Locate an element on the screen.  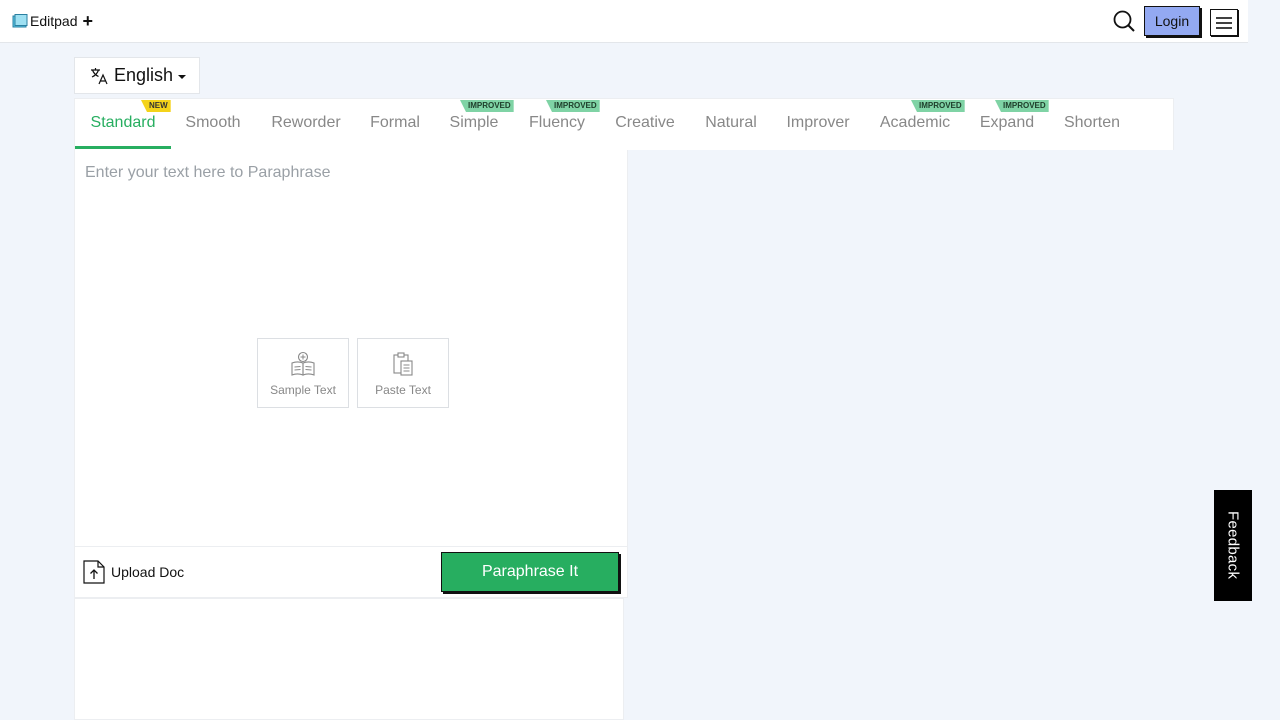
sample-text-label: Sample Text is located at coordinates (303, 390).